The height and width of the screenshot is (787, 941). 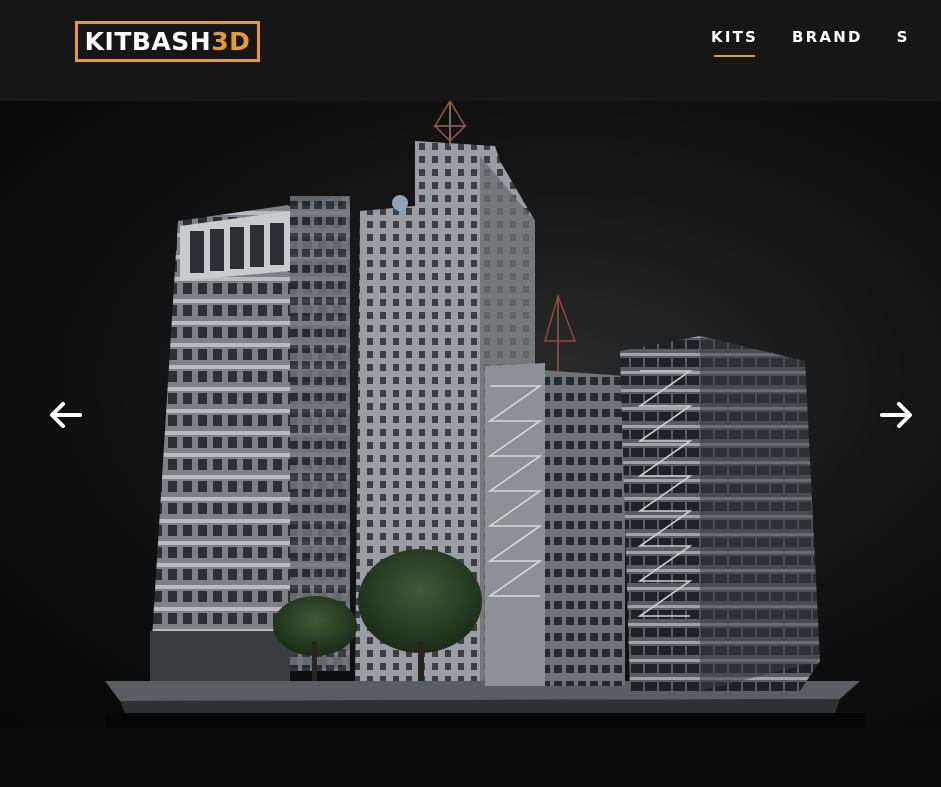 I want to click on carousel-next-button, so click(x=900, y=421).